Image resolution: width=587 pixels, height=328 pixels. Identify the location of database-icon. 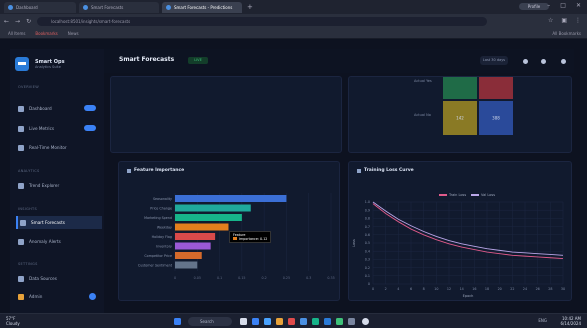
(21, 278).